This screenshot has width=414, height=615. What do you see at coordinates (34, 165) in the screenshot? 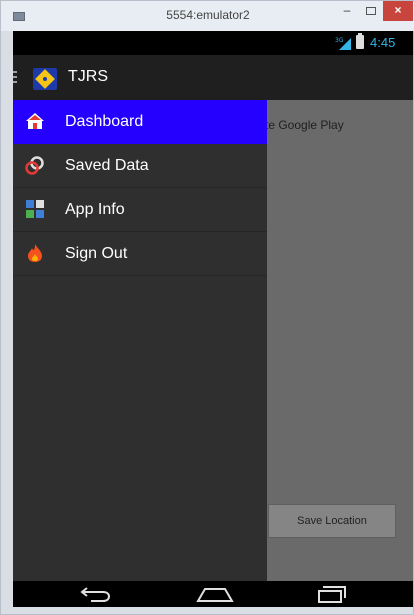
I see `saved-data-icon` at bounding box center [34, 165].